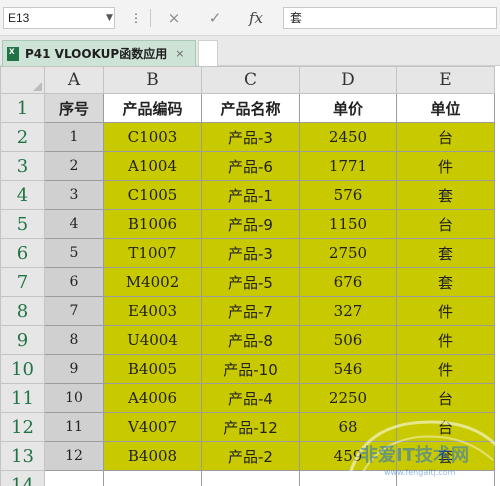 This screenshot has width=500, height=486. What do you see at coordinates (348, 195) in the screenshot?
I see `cell-price: 576` at bounding box center [348, 195].